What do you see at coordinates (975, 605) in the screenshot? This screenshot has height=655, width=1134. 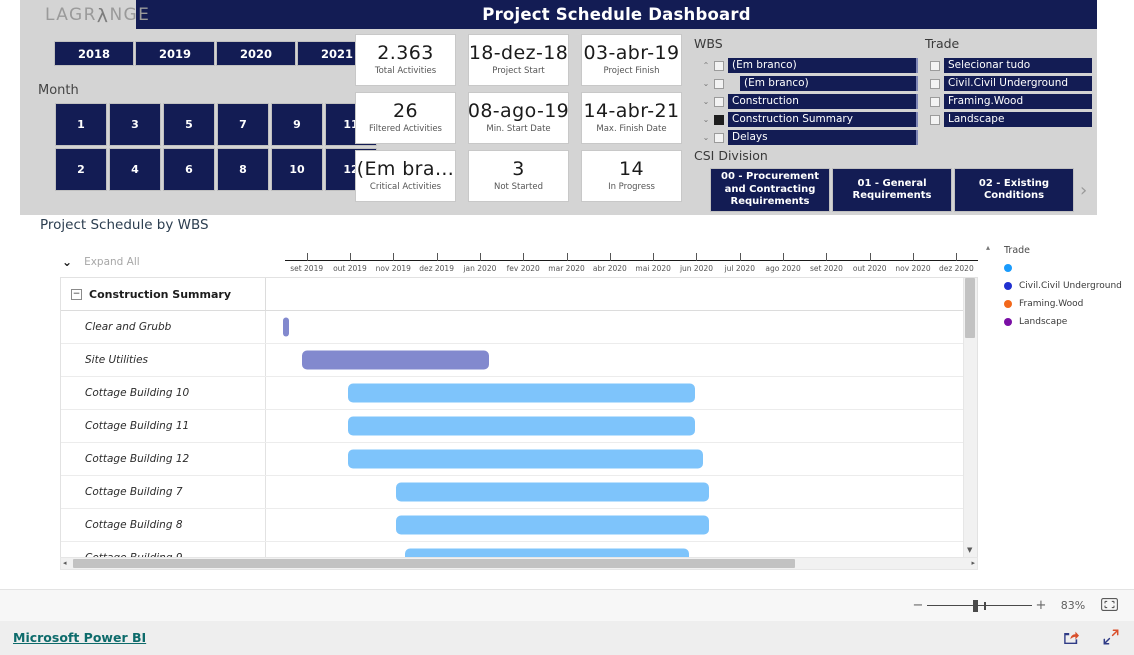 I see `zoom-slider-handle` at bounding box center [975, 605].